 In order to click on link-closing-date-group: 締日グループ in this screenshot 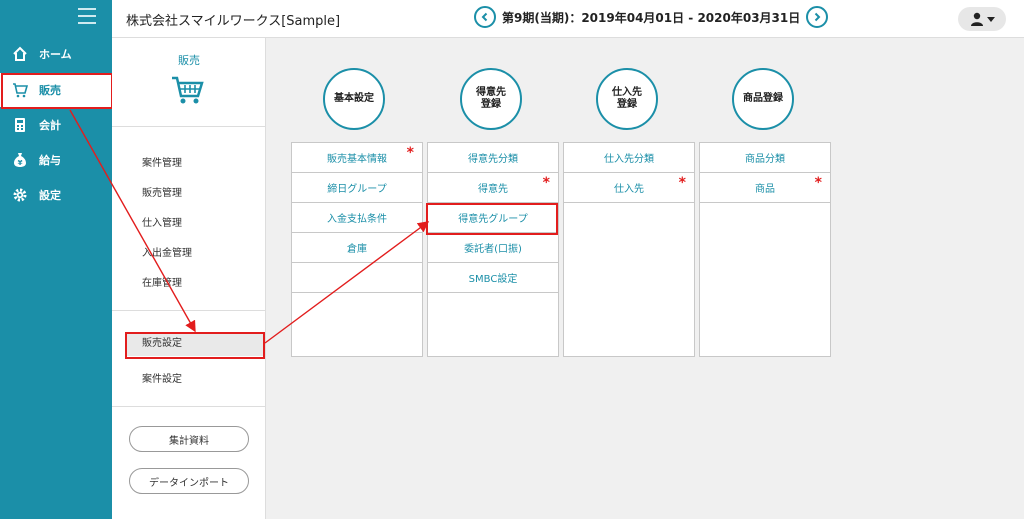, I will do `click(357, 188)`.